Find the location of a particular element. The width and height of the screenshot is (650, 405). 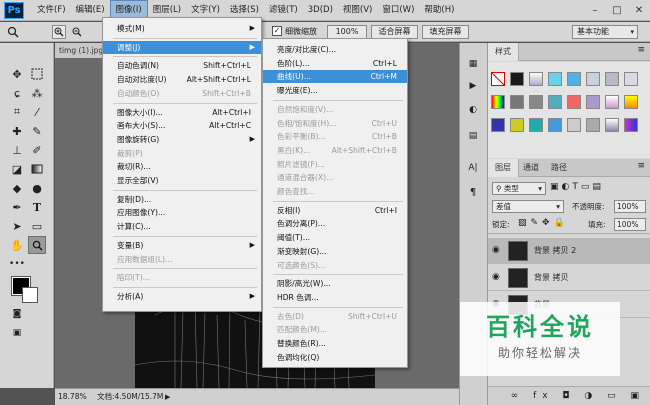

menu-item: 自动对比度(U) Alt+Shift+Ctrl+L is located at coordinates (182, 79).